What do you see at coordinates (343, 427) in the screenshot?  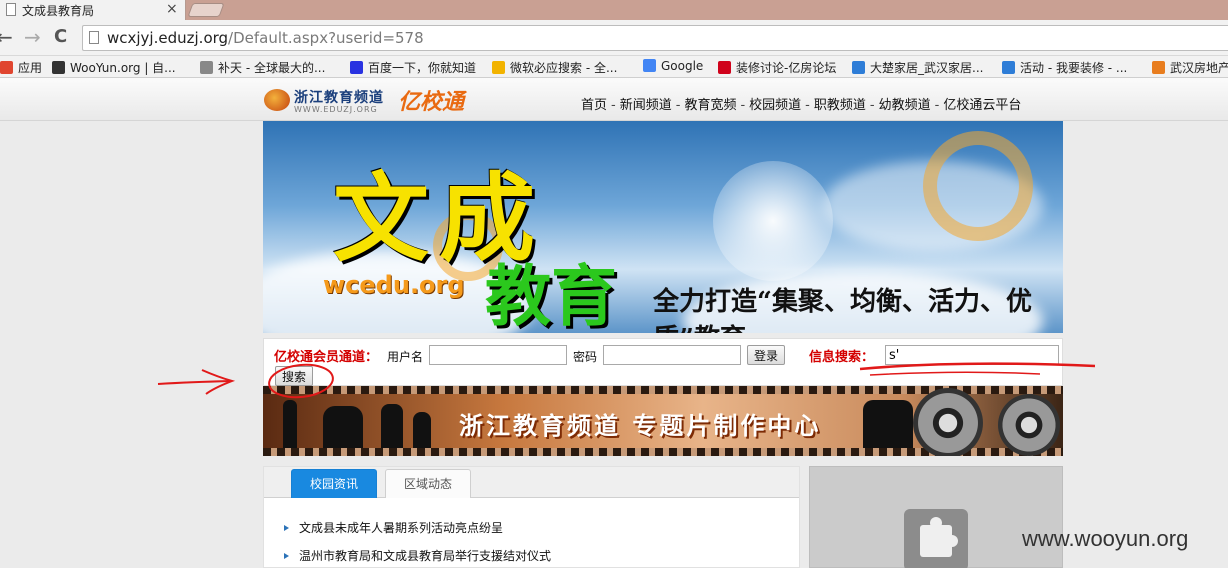 I see `cameraman-silhouette` at bounding box center [343, 427].